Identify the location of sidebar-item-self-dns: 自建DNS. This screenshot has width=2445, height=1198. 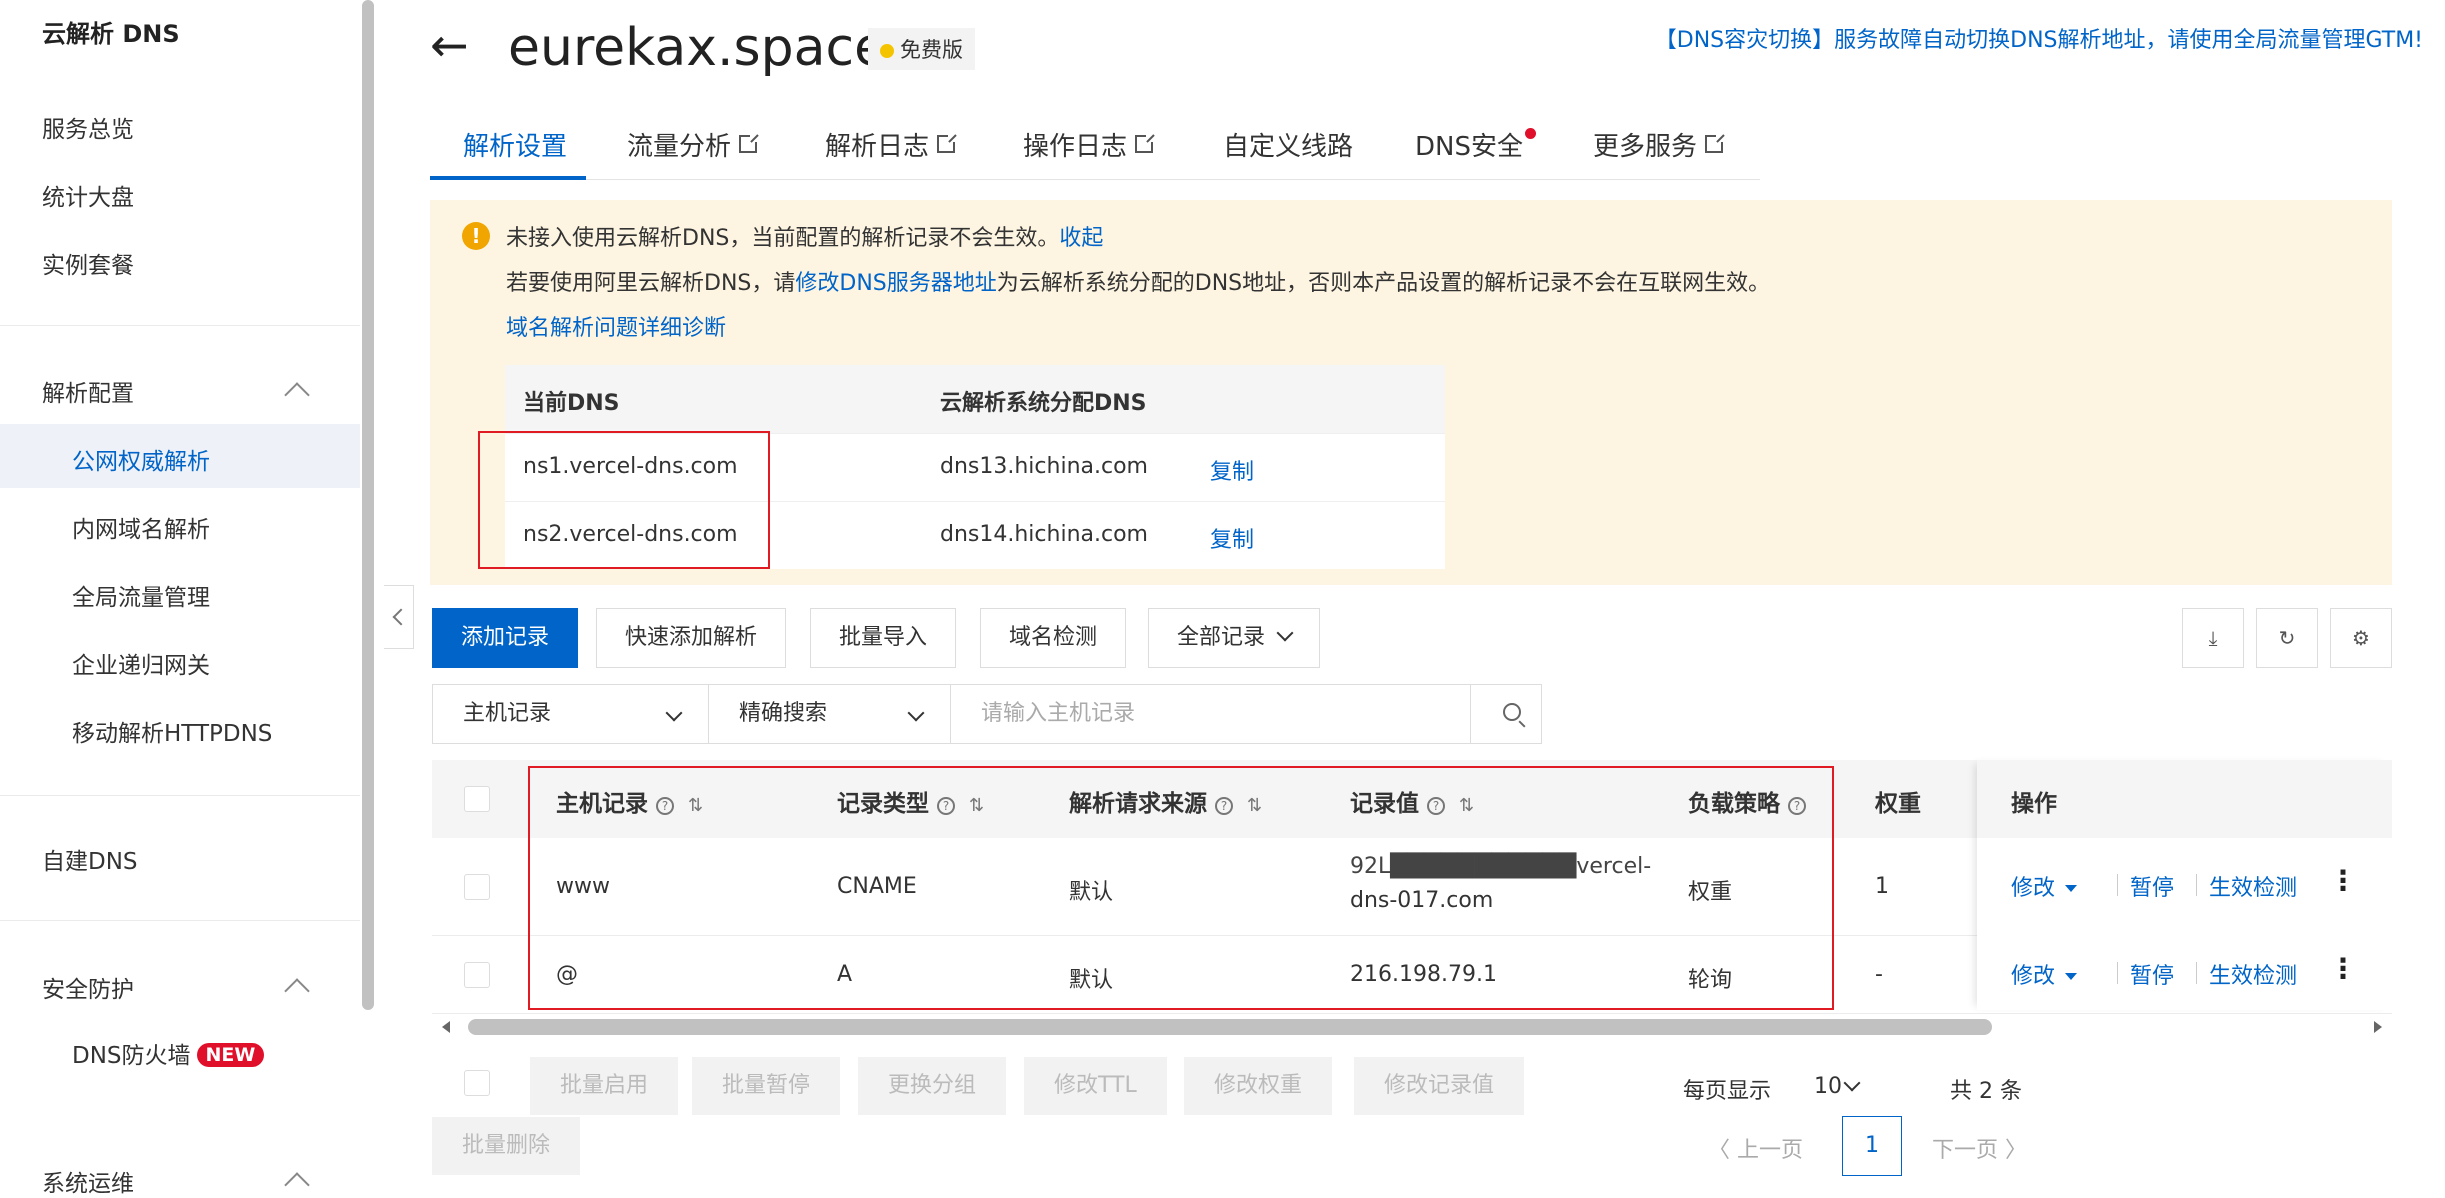
(90, 859).